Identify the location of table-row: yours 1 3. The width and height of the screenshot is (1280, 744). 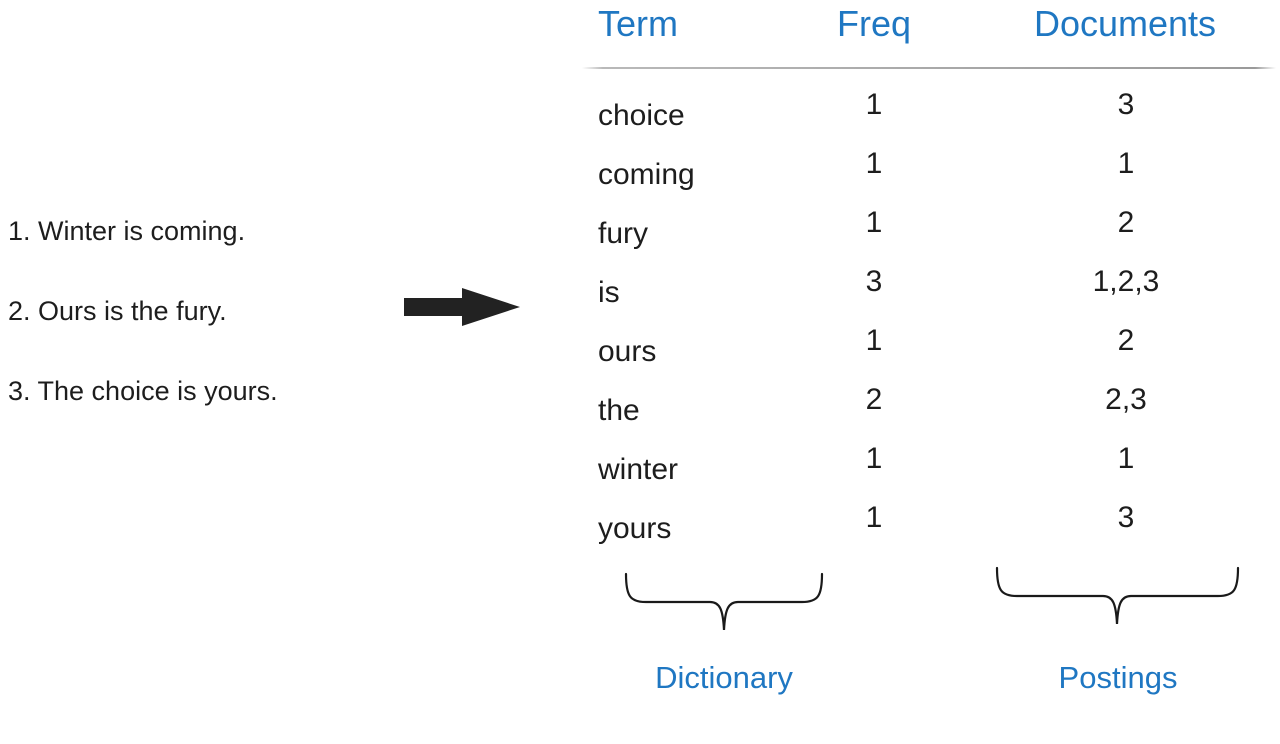
(929, 526).